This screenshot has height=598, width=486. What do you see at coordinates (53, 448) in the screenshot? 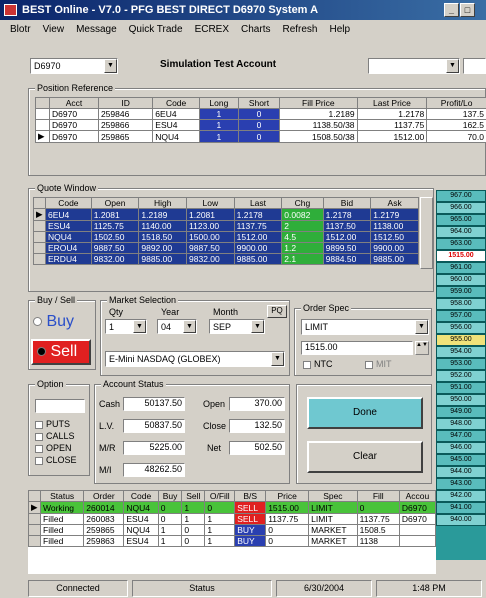
I see `open-checkbox: OPEN` at bounding box center [53, 448].